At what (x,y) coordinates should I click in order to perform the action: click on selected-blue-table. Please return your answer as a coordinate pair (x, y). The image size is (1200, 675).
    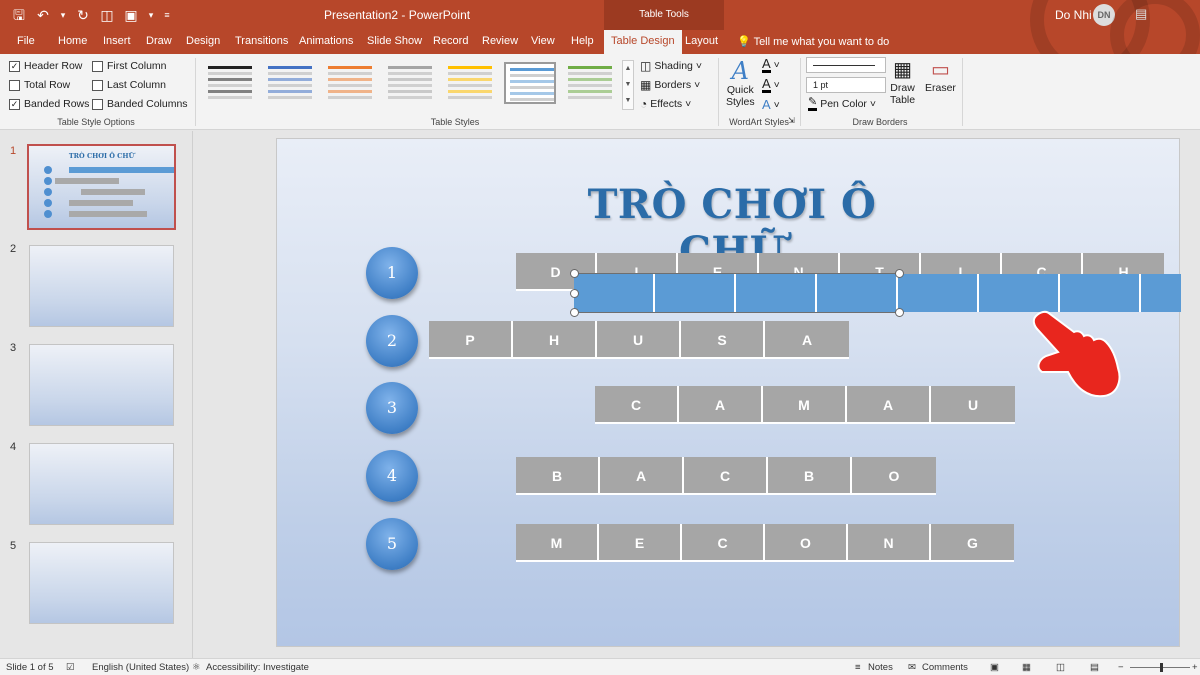
    Looking at the image, I should click on (877, 293).